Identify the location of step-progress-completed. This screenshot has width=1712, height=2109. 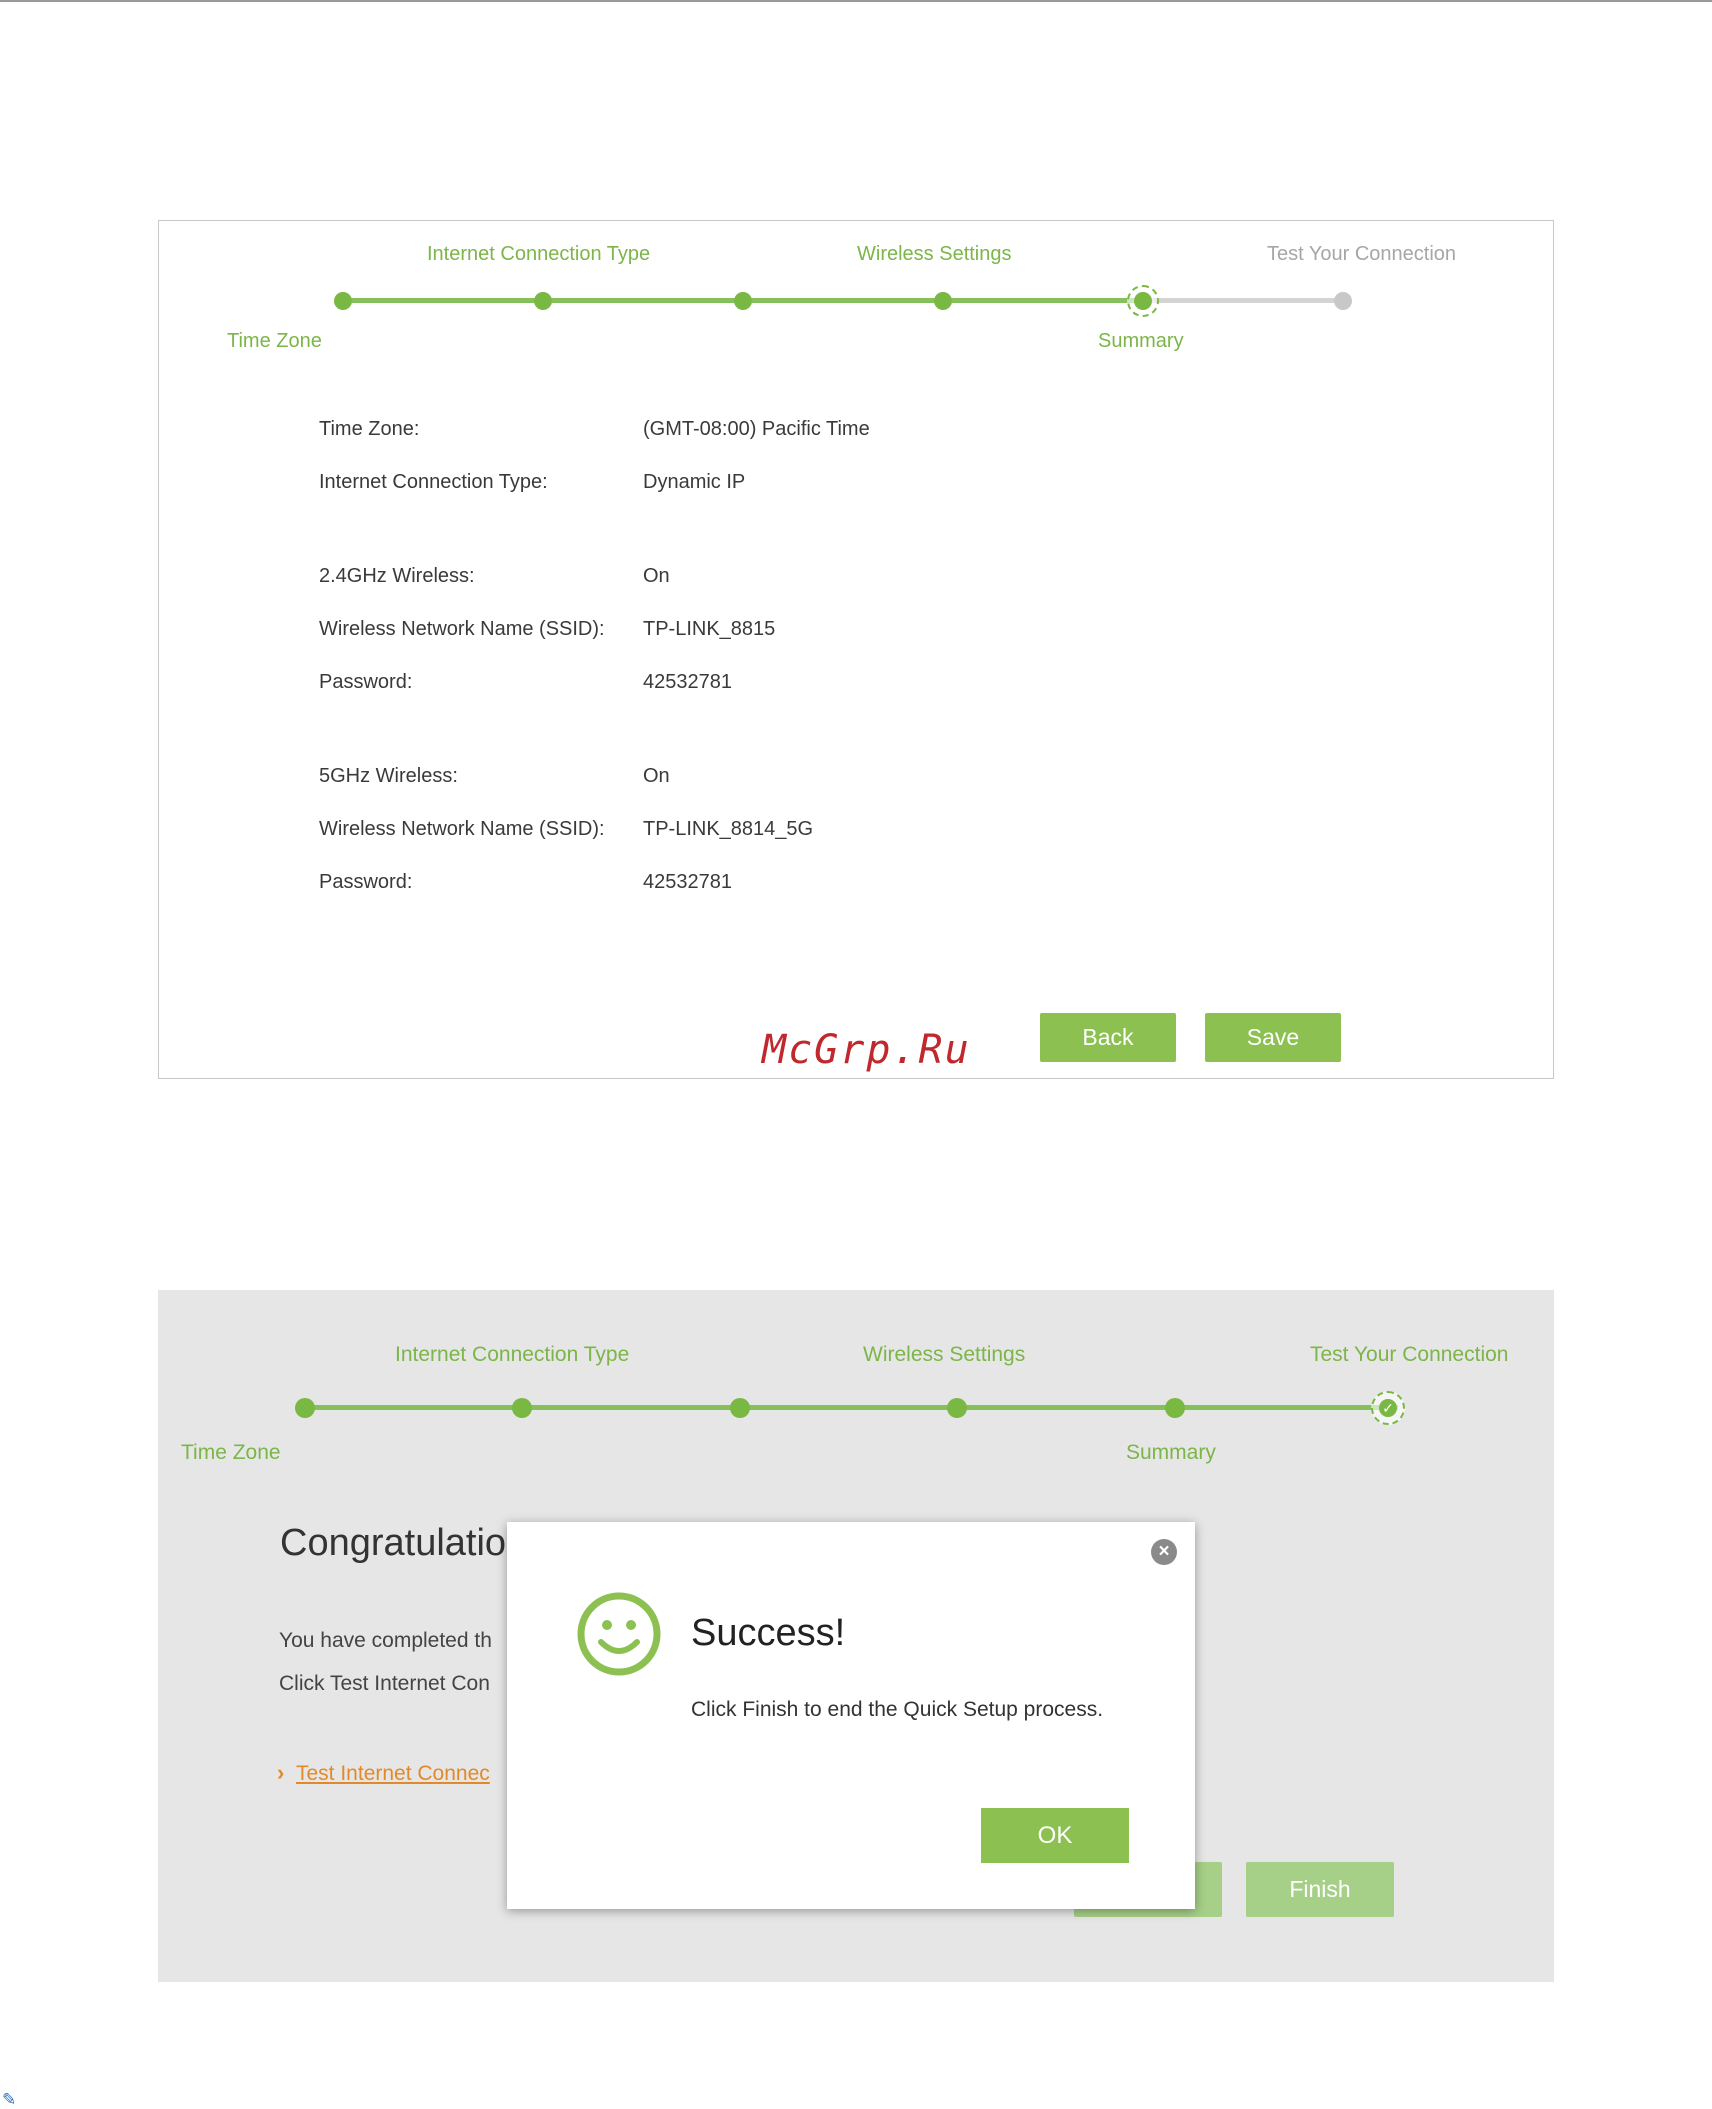
(851, 1407).